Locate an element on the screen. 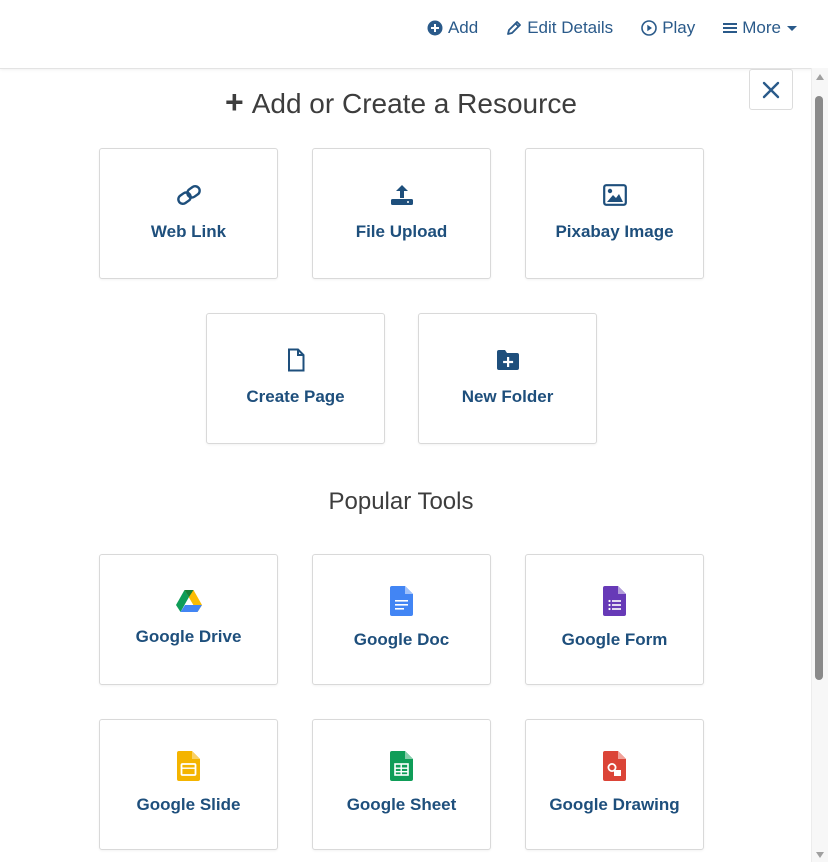 The width and height of the screenshot is (828, 862). toolbar-nav: Add Edit Details Play More is located at coordinates (612, 28).